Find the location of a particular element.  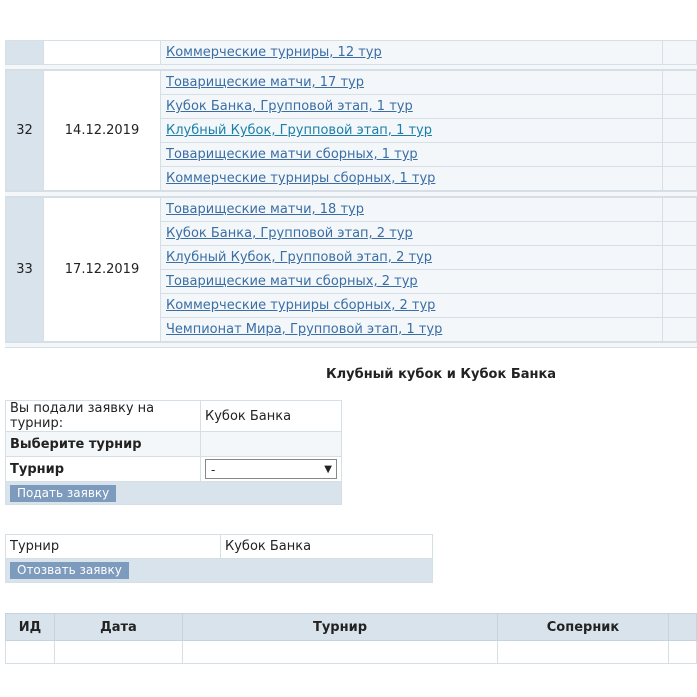

column-header-date: Дата is located at coordinates (118, 627).